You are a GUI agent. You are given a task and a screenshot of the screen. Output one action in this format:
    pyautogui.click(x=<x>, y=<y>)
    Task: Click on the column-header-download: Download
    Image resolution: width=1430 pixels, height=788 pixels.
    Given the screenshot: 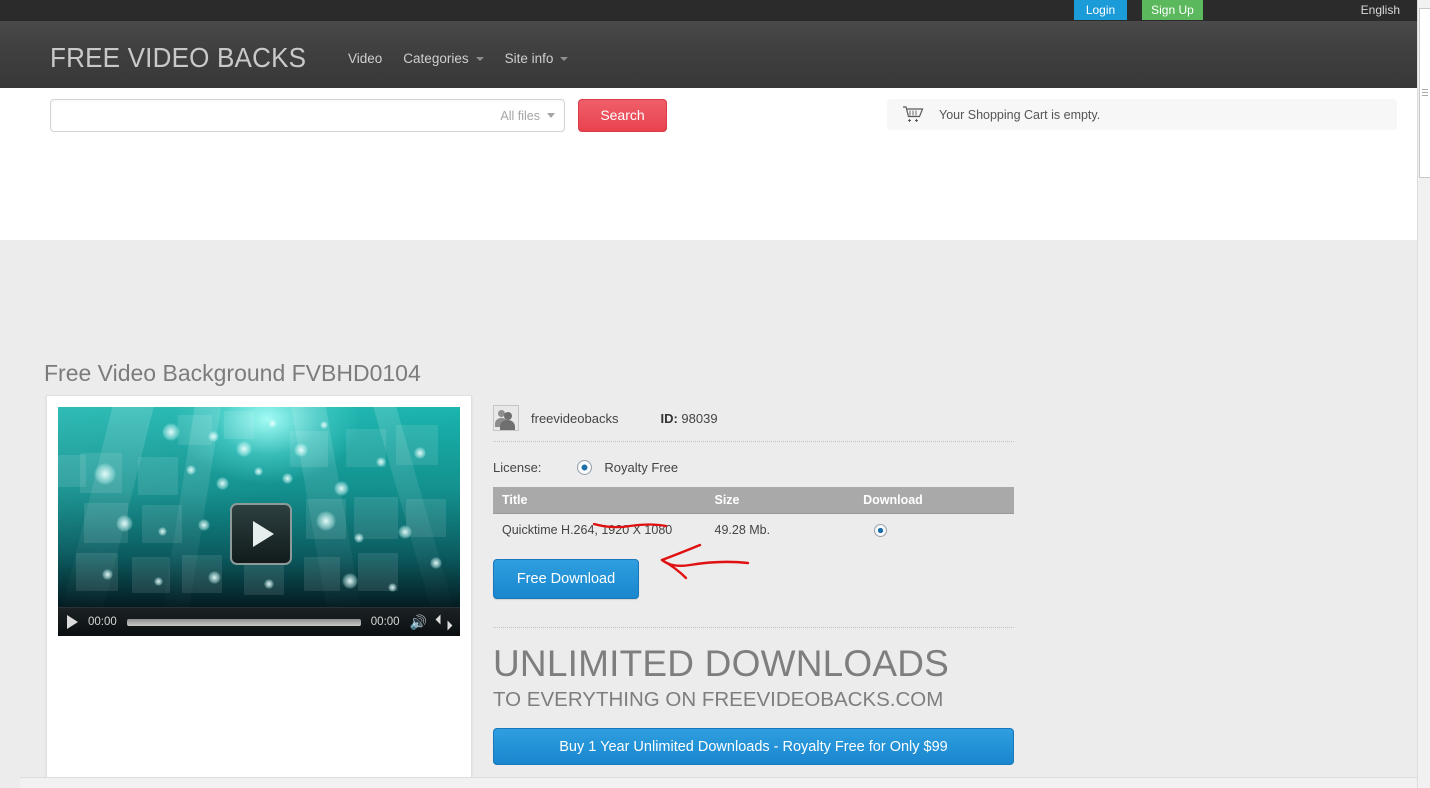 What is the action you would take?
    pyautogui.click(x=934, y=500)
    